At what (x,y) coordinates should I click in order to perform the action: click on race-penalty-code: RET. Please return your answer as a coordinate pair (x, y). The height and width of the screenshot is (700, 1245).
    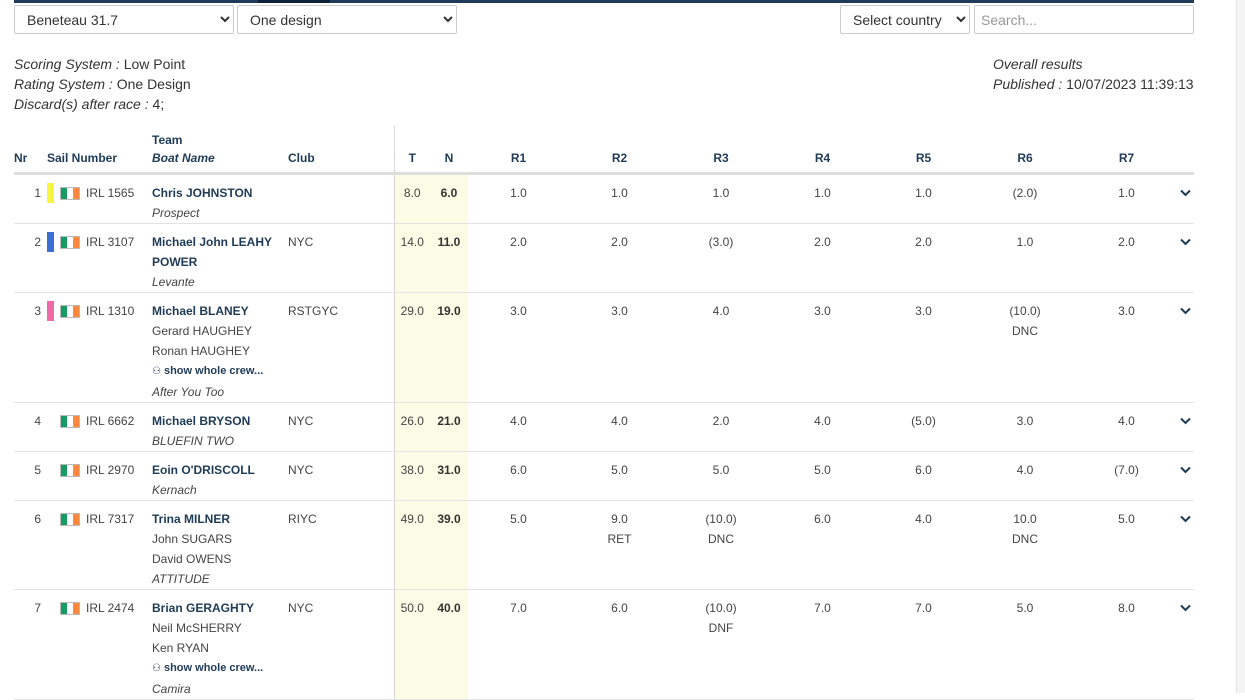
    Looking at the image, I should click on (619, 538).